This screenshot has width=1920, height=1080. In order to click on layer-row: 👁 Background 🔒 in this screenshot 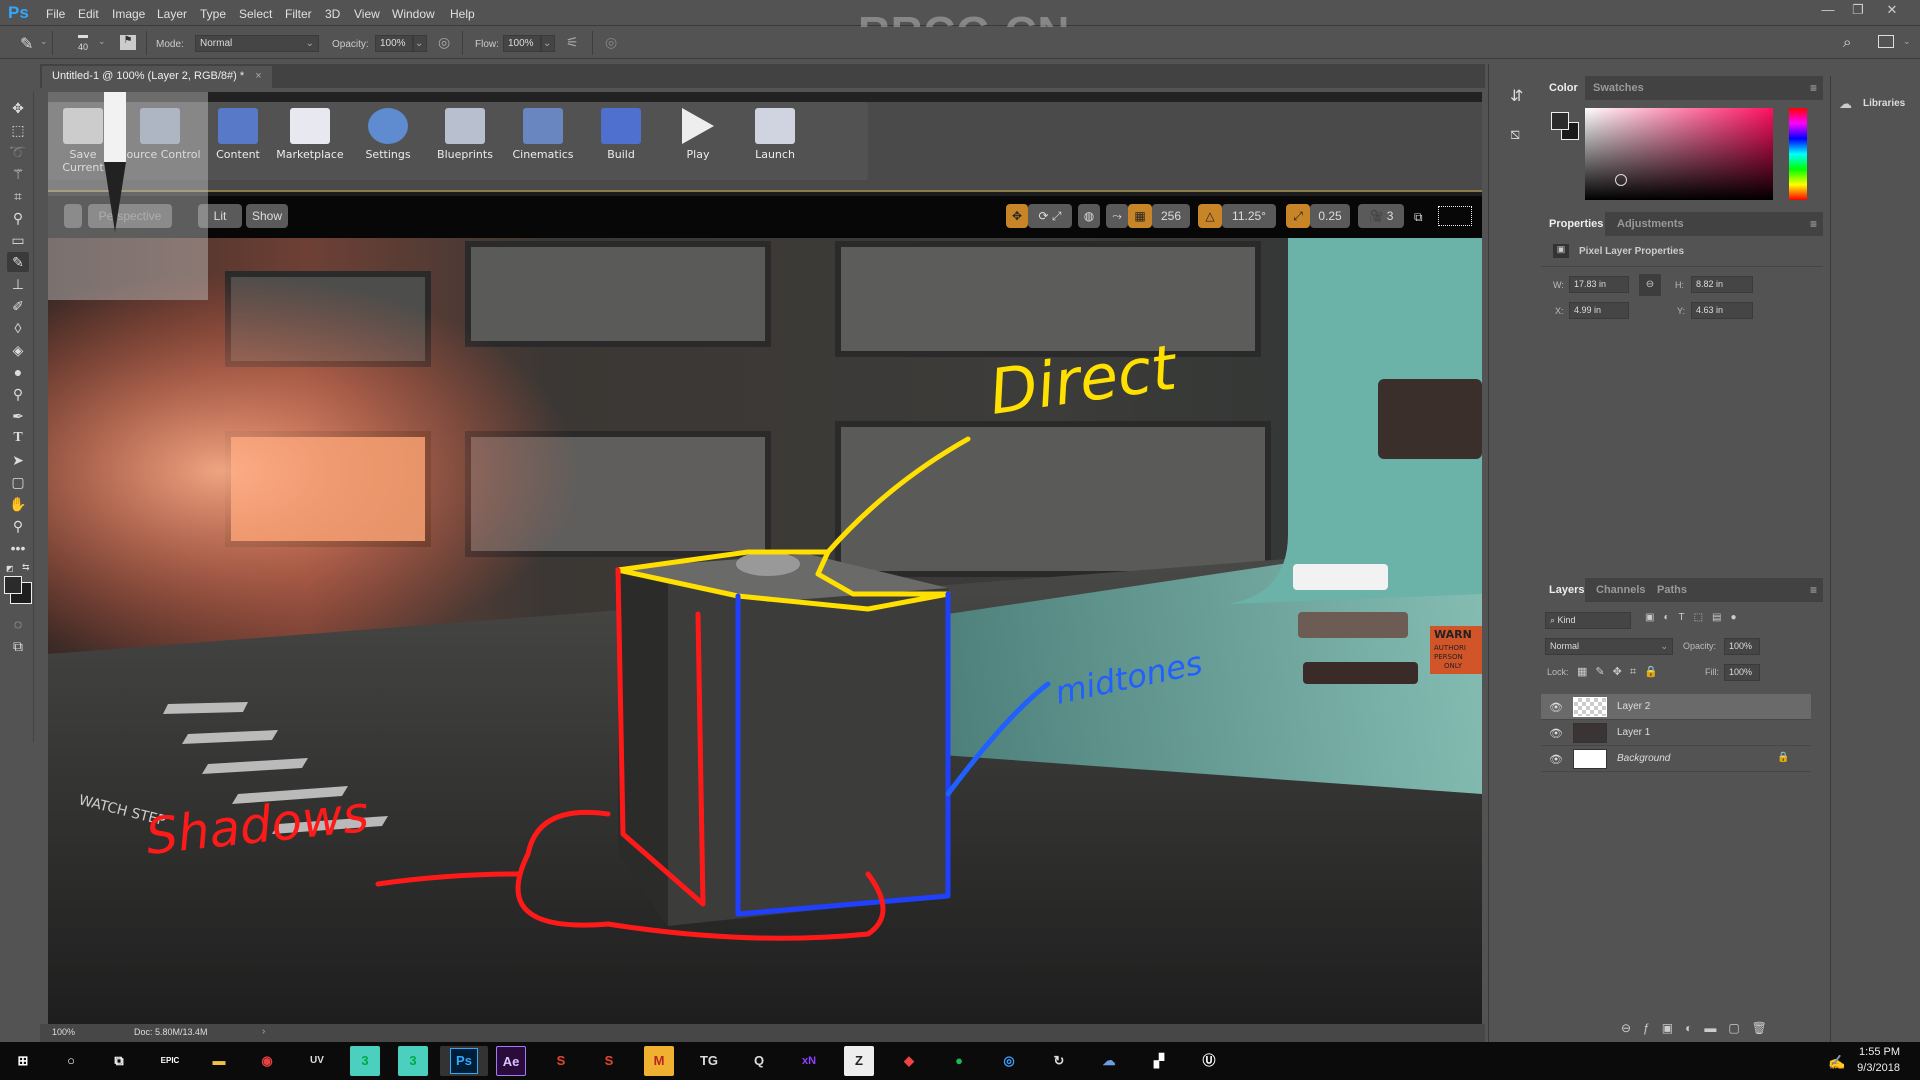, I will do `click(1676, 759)`.